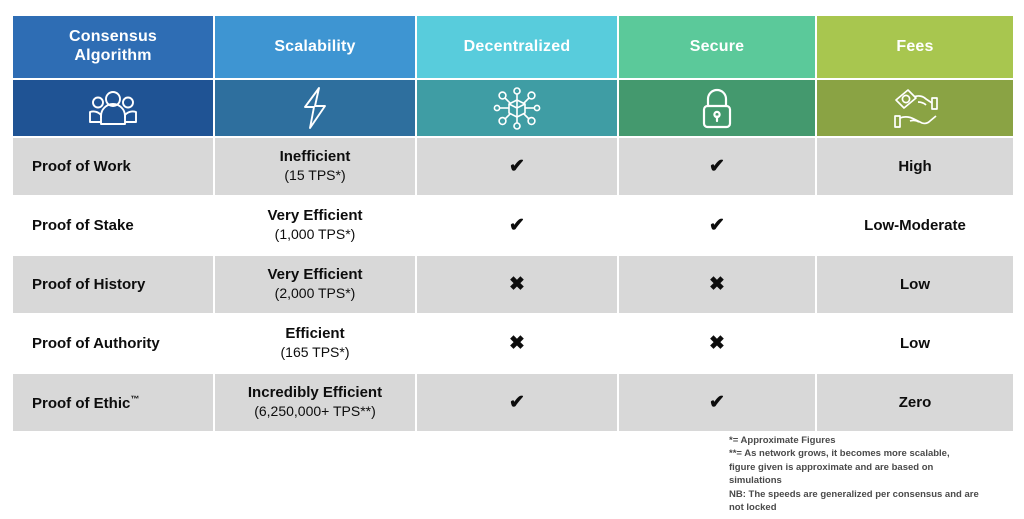 The image size is (1024, 519). What do you see at coordinates (113, 55) in the screenshot?
I see `column-header-algorithm-line2: Algorithm` at bounding box center [113, 55].